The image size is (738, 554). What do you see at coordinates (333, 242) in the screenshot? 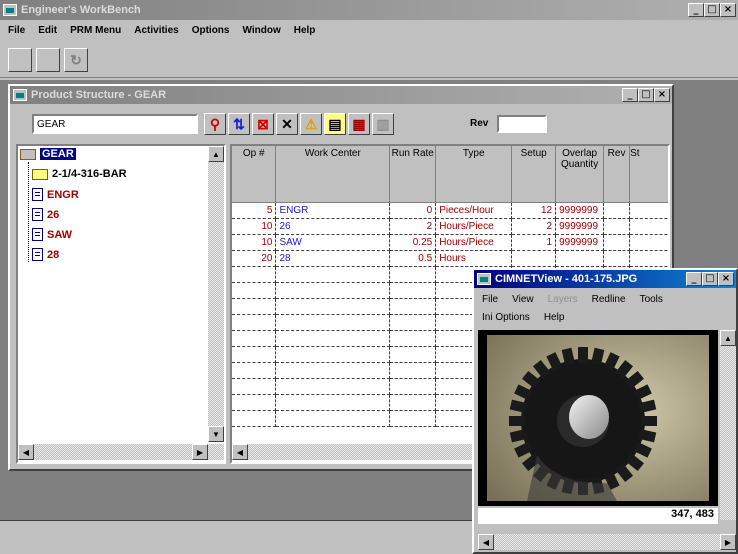
I see `cell-work-center: SAW` at bounding box center [333, 242].